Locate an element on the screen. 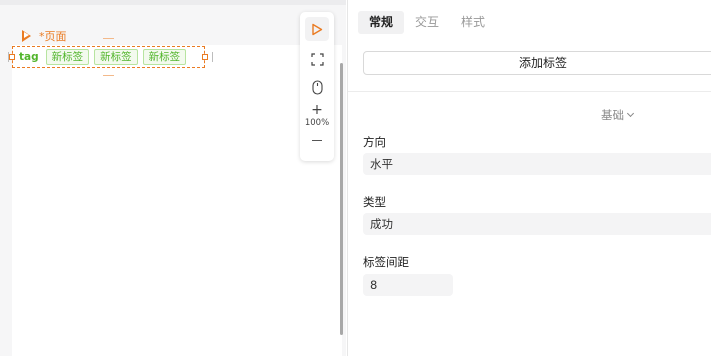  tab-interaction: 交互 is located at coordinates (427, 22).